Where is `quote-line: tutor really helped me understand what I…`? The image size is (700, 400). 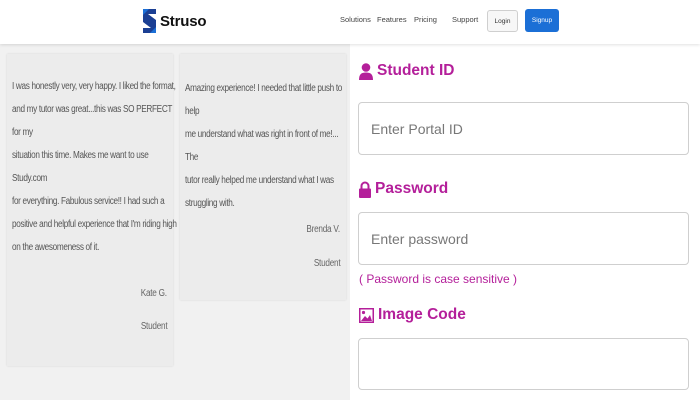 quote-line: tutor really helped me understand what I… is located at coordinates (259, 180).